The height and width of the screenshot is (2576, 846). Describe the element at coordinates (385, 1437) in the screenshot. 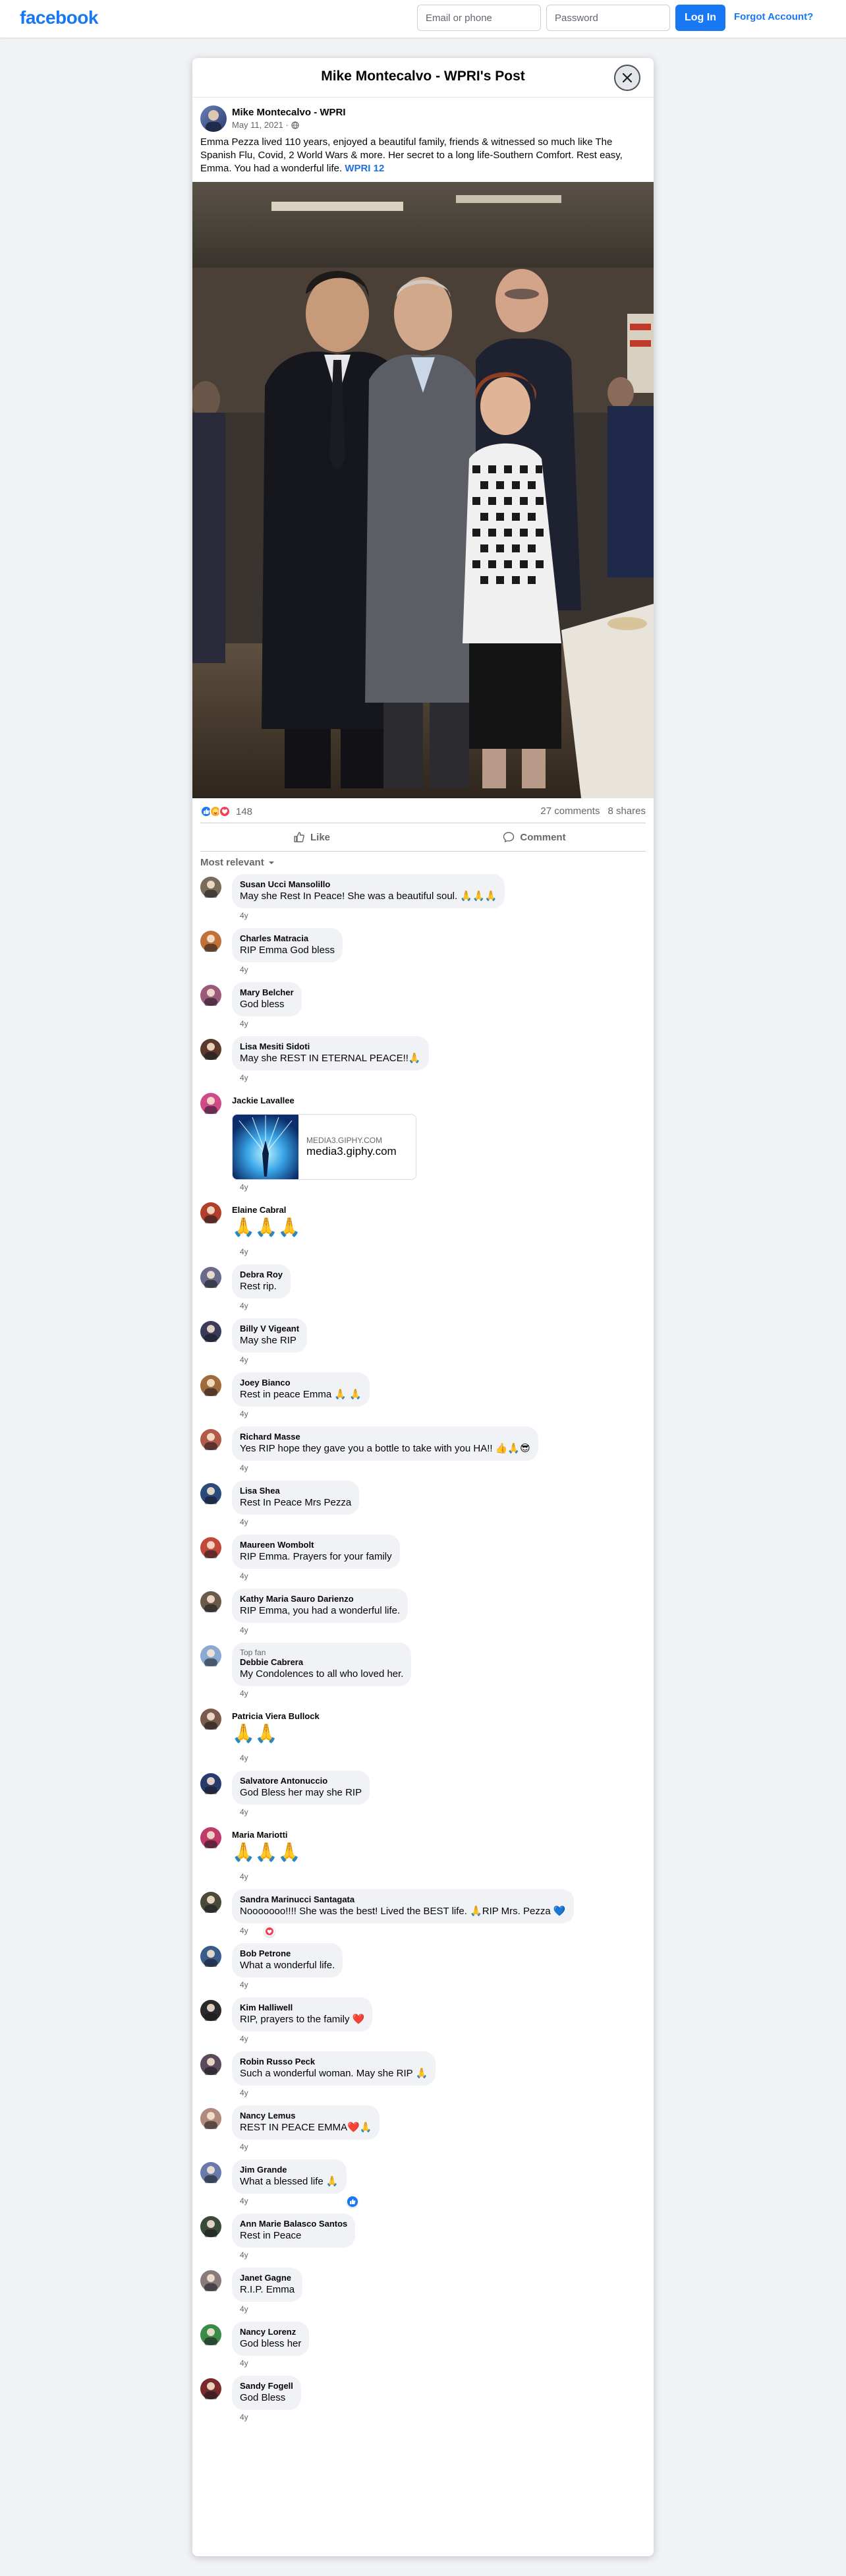

I see `commenter-name: Richard Masse` at that location.